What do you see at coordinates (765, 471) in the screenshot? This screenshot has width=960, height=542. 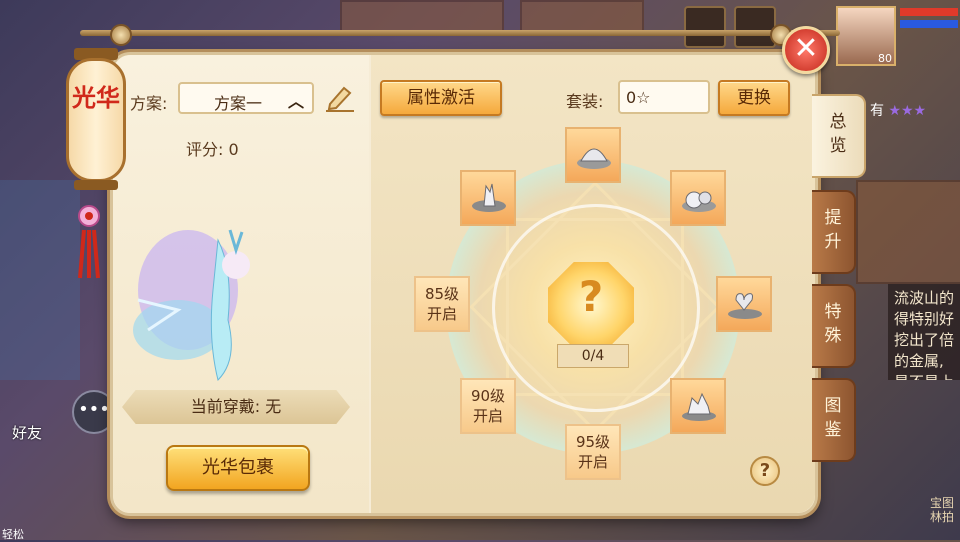 I see `help-button: ?` at bounding box center [765, 471].